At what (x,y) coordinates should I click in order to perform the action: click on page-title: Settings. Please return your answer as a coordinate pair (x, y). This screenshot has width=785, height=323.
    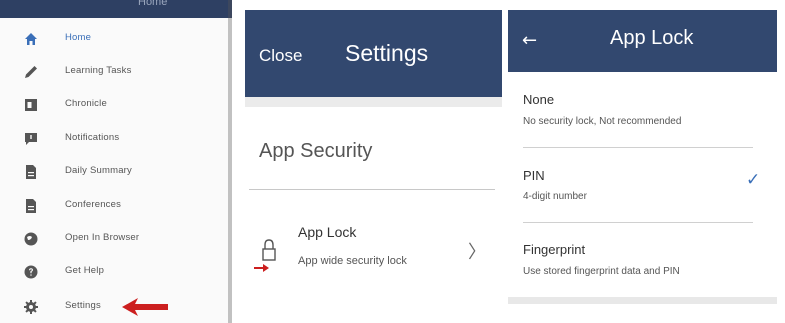
    Looking at the image, I should click on (387, 53).